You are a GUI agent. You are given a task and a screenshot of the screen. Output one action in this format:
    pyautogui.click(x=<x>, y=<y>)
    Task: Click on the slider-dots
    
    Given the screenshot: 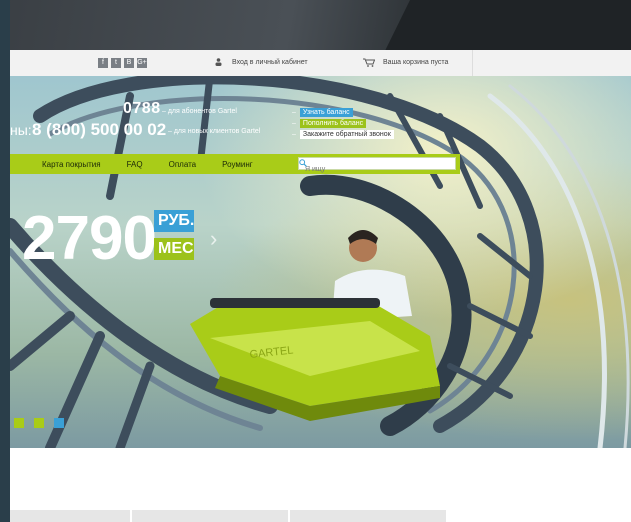 What is the action you would take?
    pyautogui.click(x=39, y=423)
    